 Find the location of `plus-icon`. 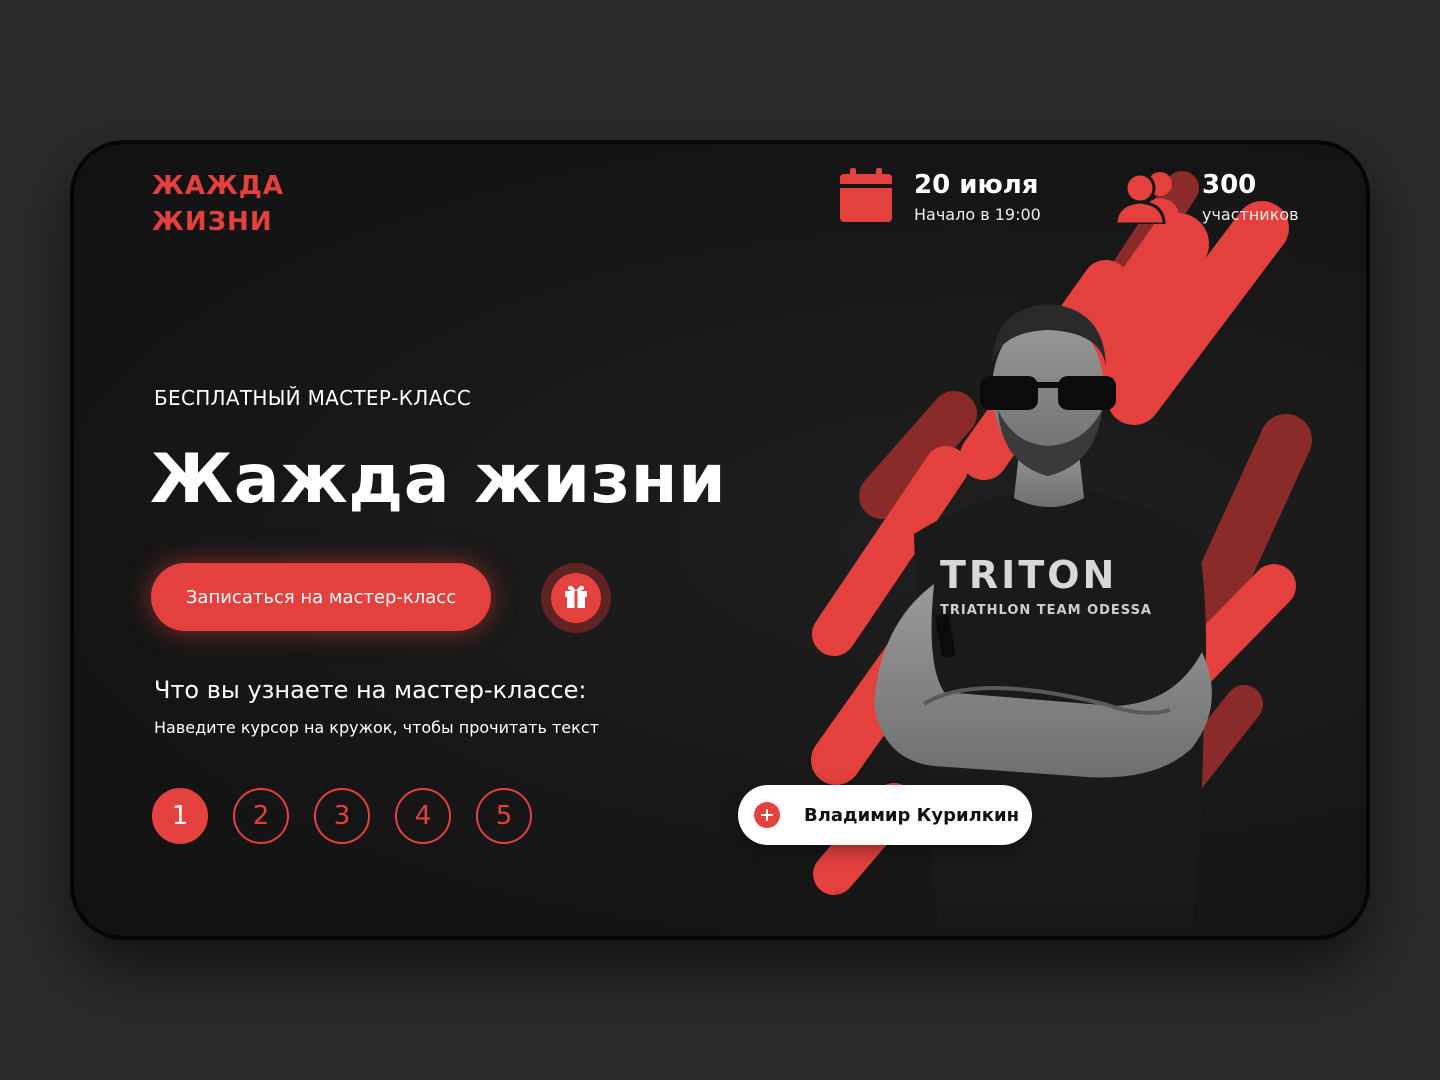

plus-icon is located at coordinates (767, 815).